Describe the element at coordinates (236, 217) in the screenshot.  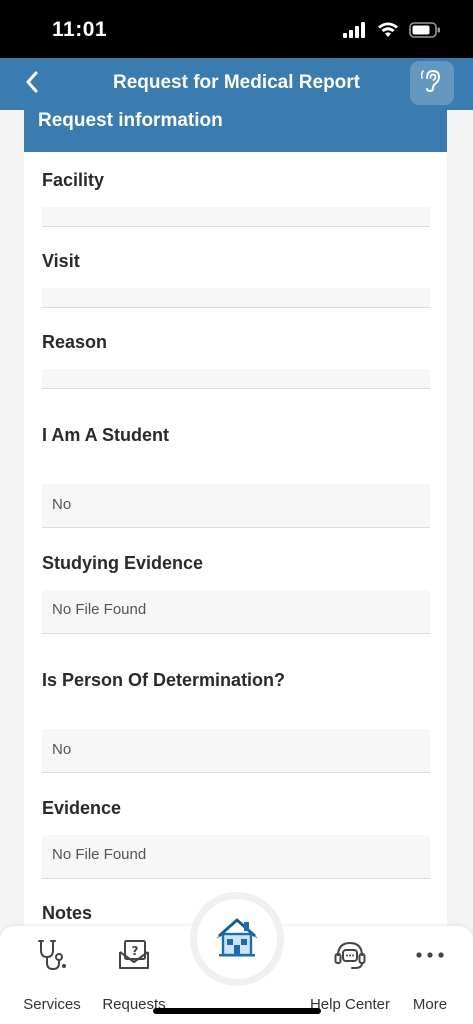
I see `facility-field` at that location.